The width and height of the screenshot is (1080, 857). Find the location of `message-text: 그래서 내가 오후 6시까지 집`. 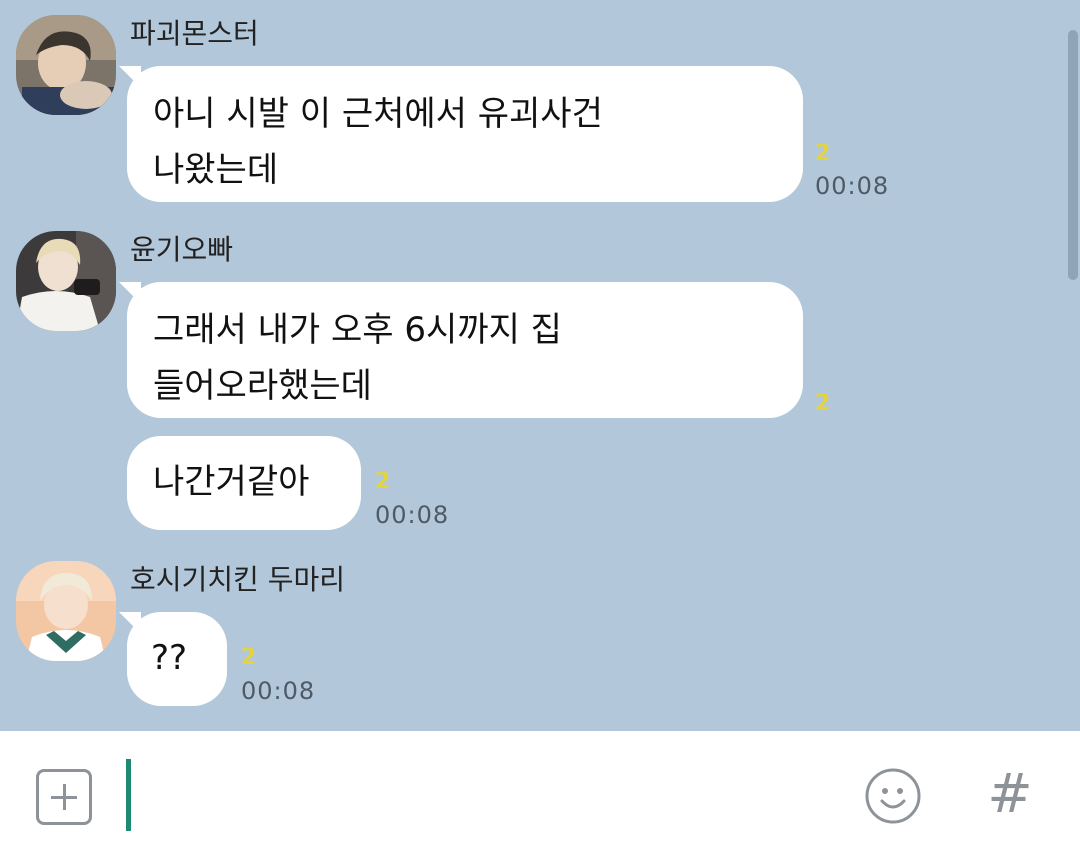

message-text: 그래서 내가 오후 6시까지 집 is located at coordinates (357, 330).